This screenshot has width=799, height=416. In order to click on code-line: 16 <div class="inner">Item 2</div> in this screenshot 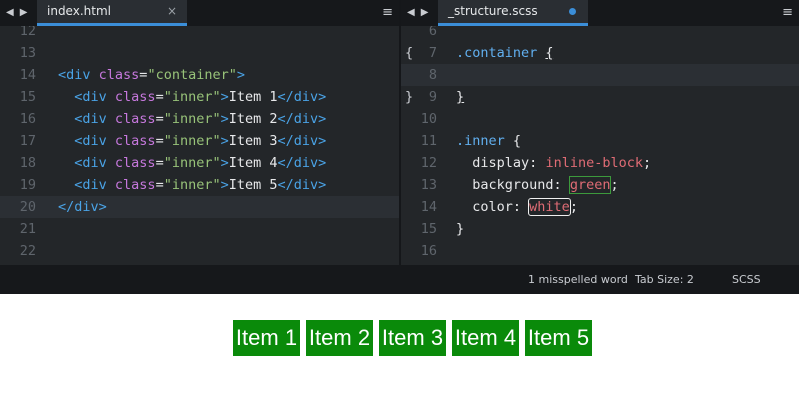, I will do `click(199, 119)`.